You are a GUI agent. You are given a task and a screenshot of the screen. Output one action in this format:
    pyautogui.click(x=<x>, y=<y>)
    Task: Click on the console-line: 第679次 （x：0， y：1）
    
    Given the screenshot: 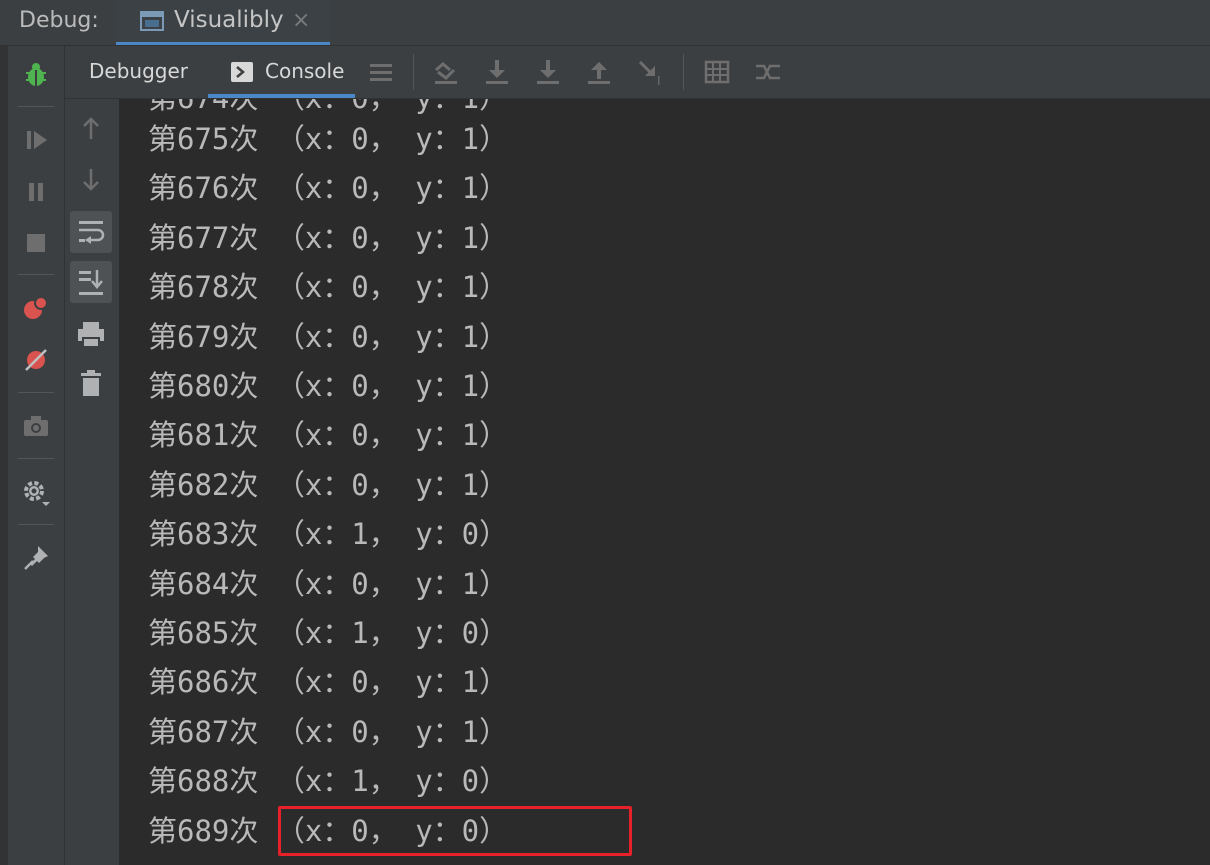 What is the action you would take?
    pyautogui.click(x=328, y=336)
    